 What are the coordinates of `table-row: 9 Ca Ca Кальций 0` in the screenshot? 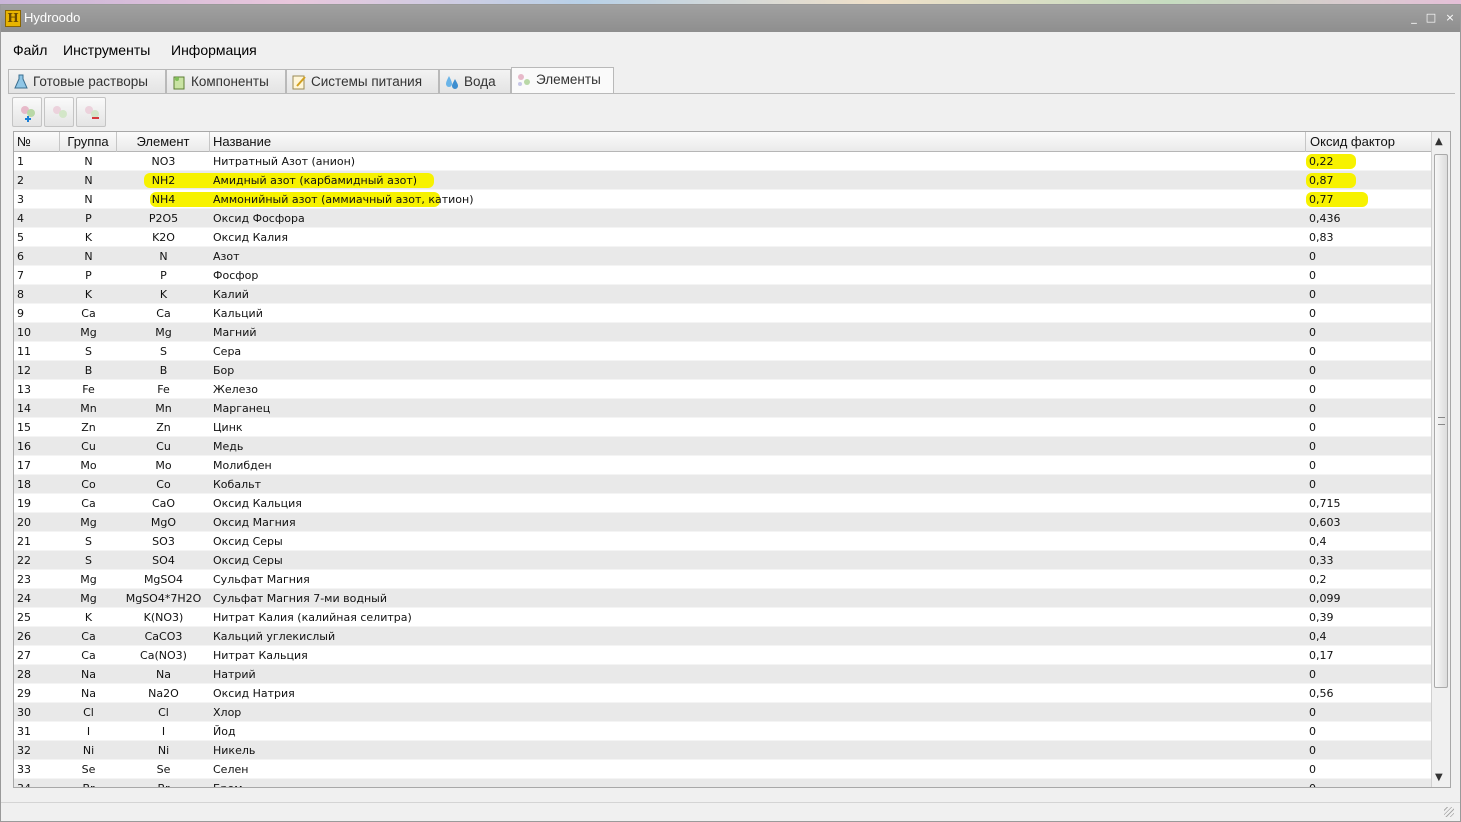 It's located at (723, 313).